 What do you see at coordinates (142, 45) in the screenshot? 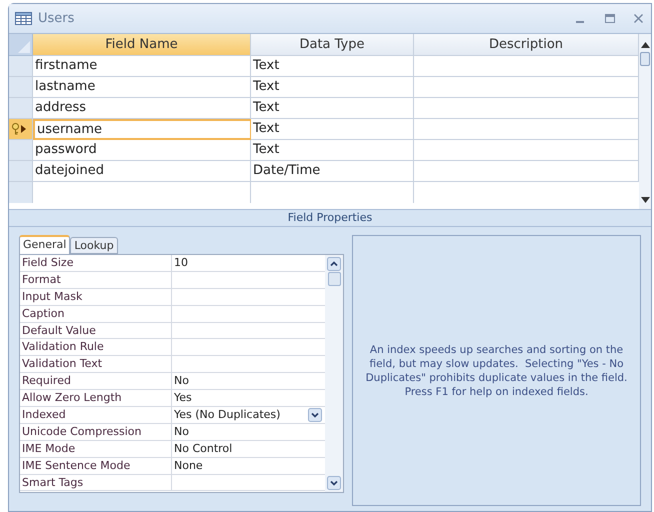
I see `column-header: Field Name` at bounding box center [142, 45].